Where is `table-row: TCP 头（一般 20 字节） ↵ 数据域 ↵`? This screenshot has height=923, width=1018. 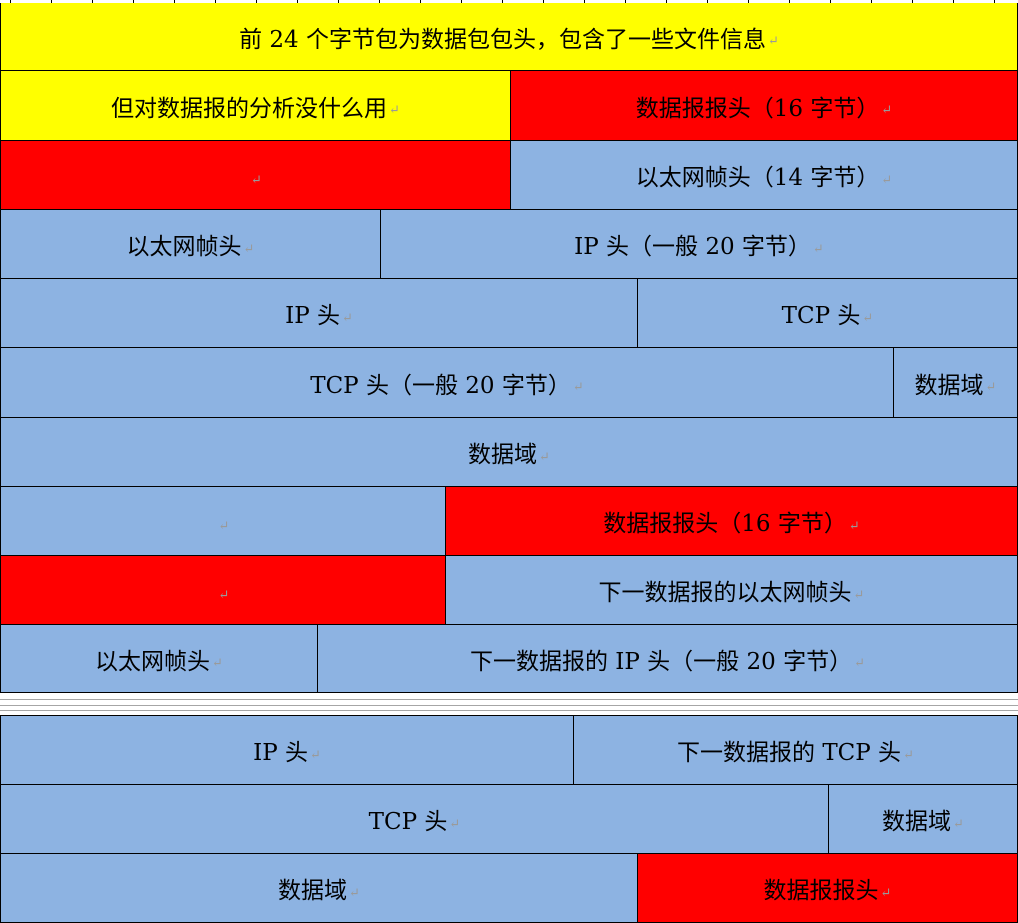
table-row: TCP 头（一般 20 字节） ↵ 数据域 ↵ is located at coordinates (509, 383).